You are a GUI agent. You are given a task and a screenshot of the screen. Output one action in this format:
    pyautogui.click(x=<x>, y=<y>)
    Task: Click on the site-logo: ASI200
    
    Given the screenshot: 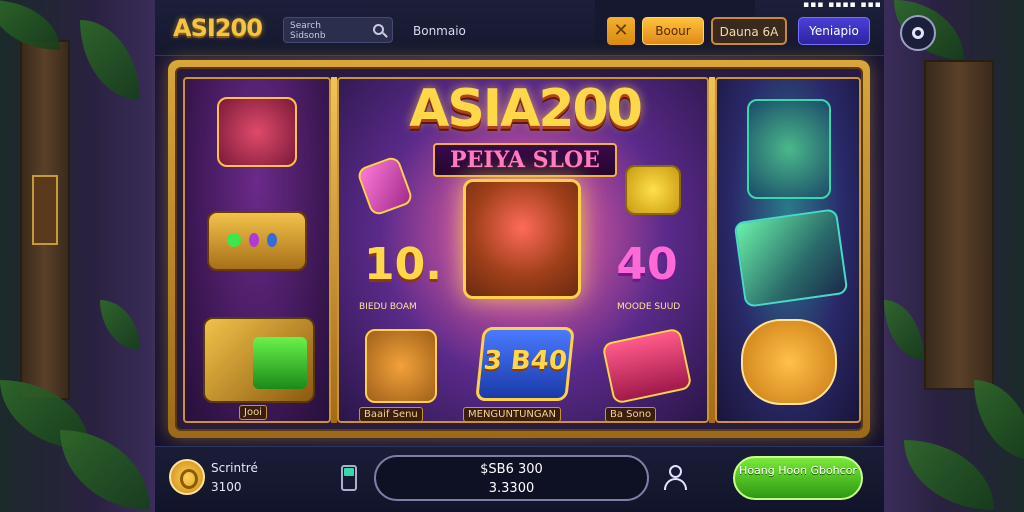 What is the action you would take?
    pyautogui.click(x=218, y=28)
    